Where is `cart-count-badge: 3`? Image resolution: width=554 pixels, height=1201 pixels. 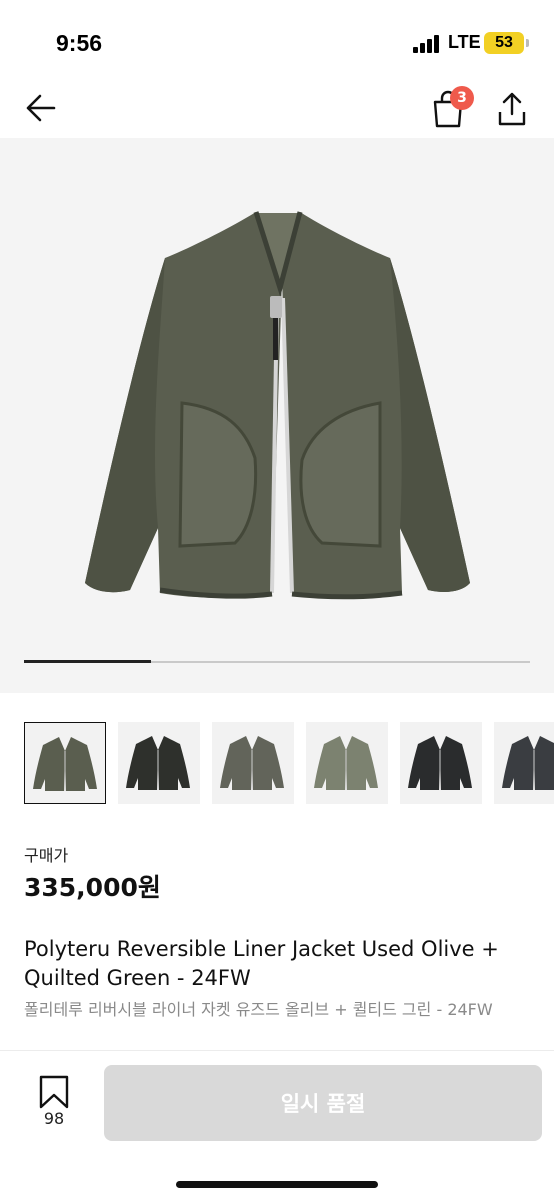
cart-count-badge: 3 is located at coordinates (462, 98).